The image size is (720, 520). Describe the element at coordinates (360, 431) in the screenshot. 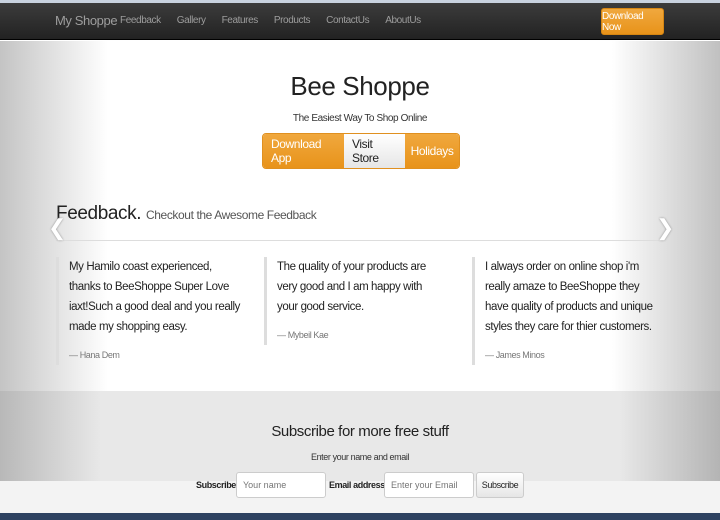

I see `subscribe-title: Subscribe for more free stuff` at that location.